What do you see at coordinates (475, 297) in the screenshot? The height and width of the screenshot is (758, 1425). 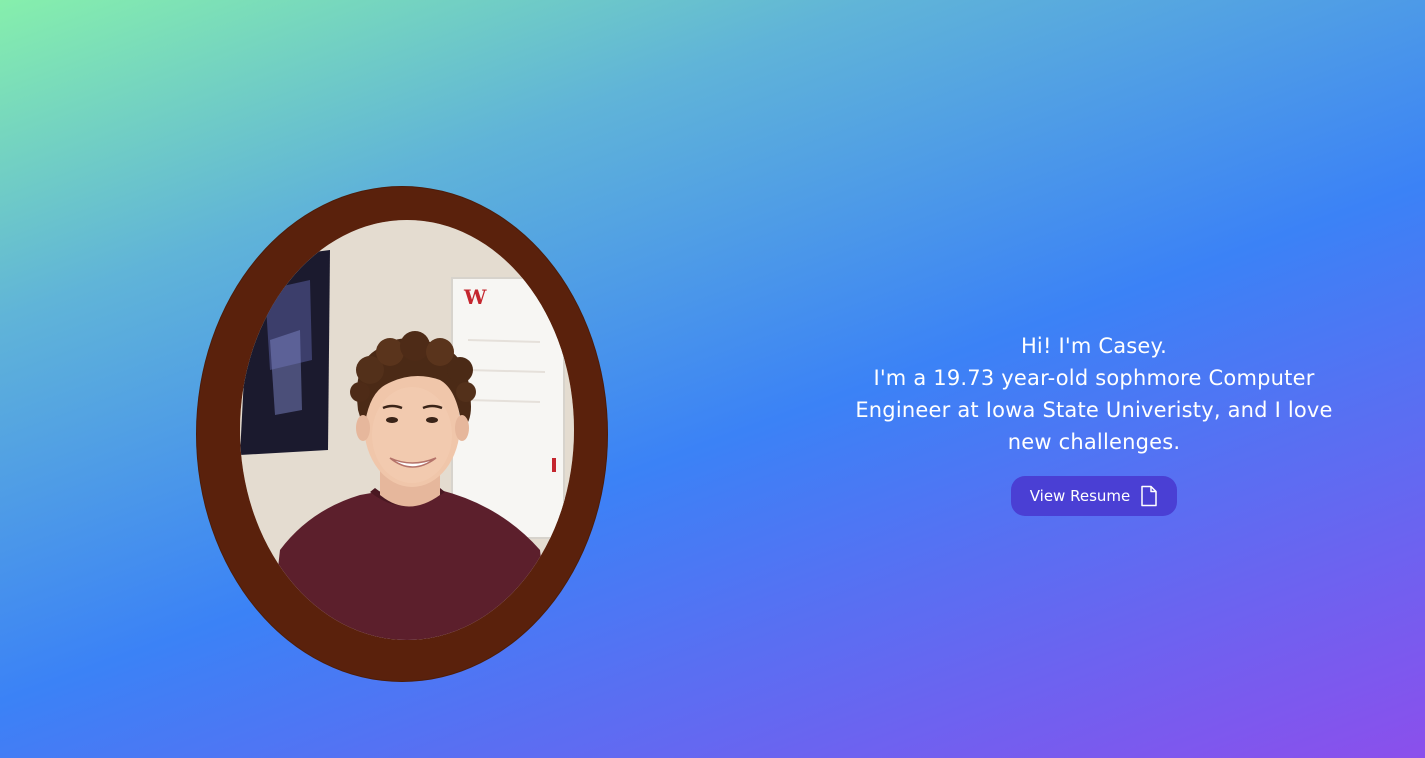 I see `svg-text: W` at bounding box center [475, 297].